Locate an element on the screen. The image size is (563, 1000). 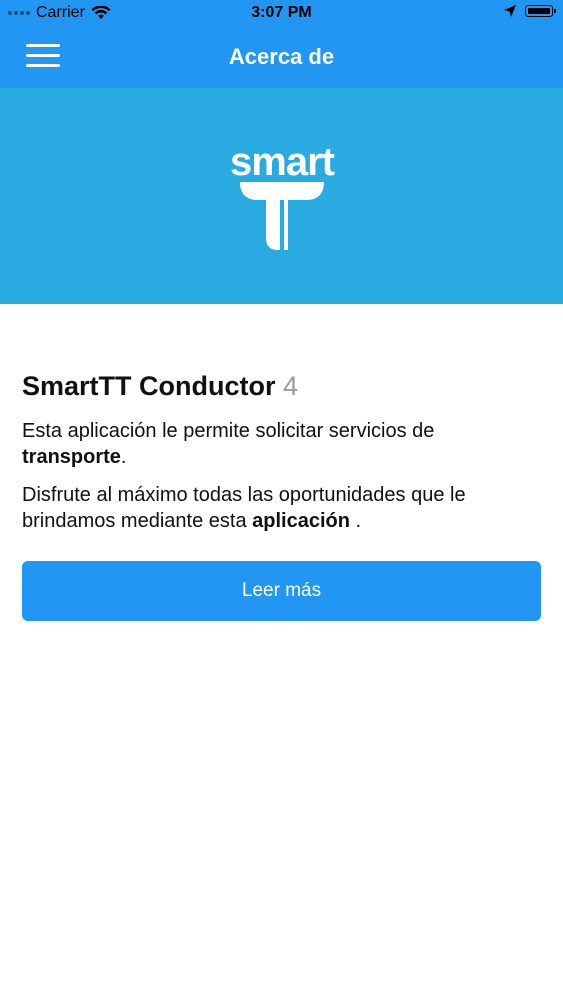
status-time: 3:07 PM is located at coordinates (281, 12).